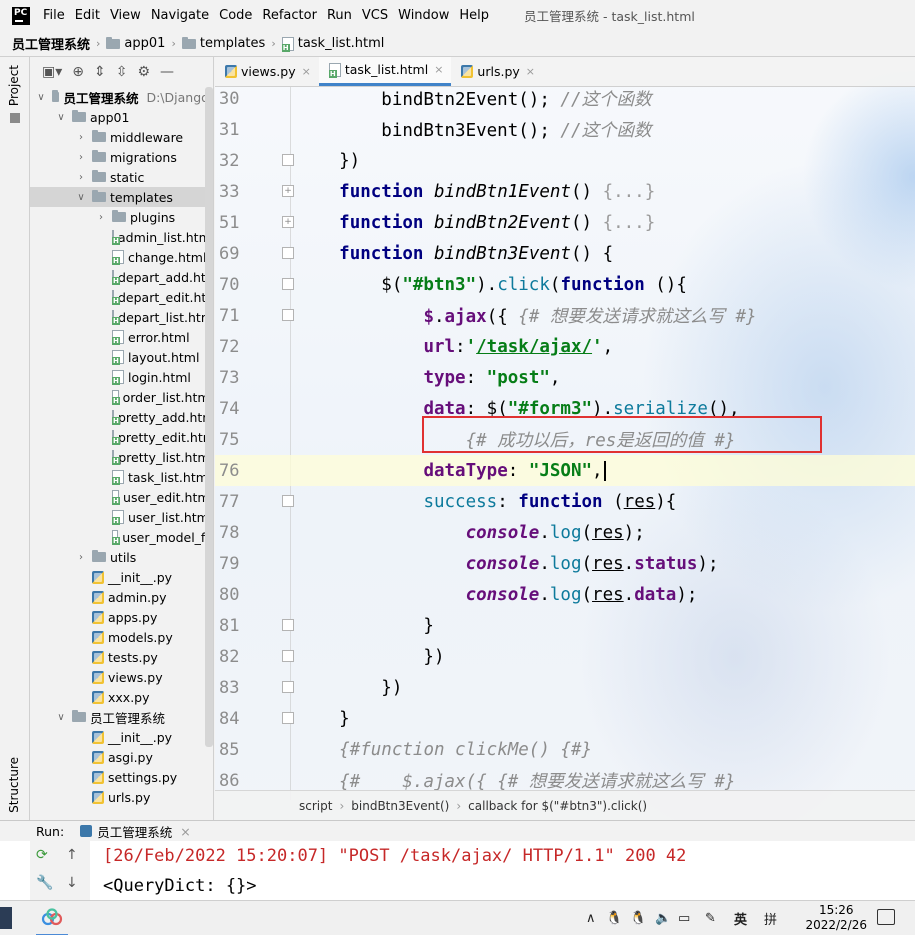  I want to click on tree-file: depart_list.htm, so click(121, 317).